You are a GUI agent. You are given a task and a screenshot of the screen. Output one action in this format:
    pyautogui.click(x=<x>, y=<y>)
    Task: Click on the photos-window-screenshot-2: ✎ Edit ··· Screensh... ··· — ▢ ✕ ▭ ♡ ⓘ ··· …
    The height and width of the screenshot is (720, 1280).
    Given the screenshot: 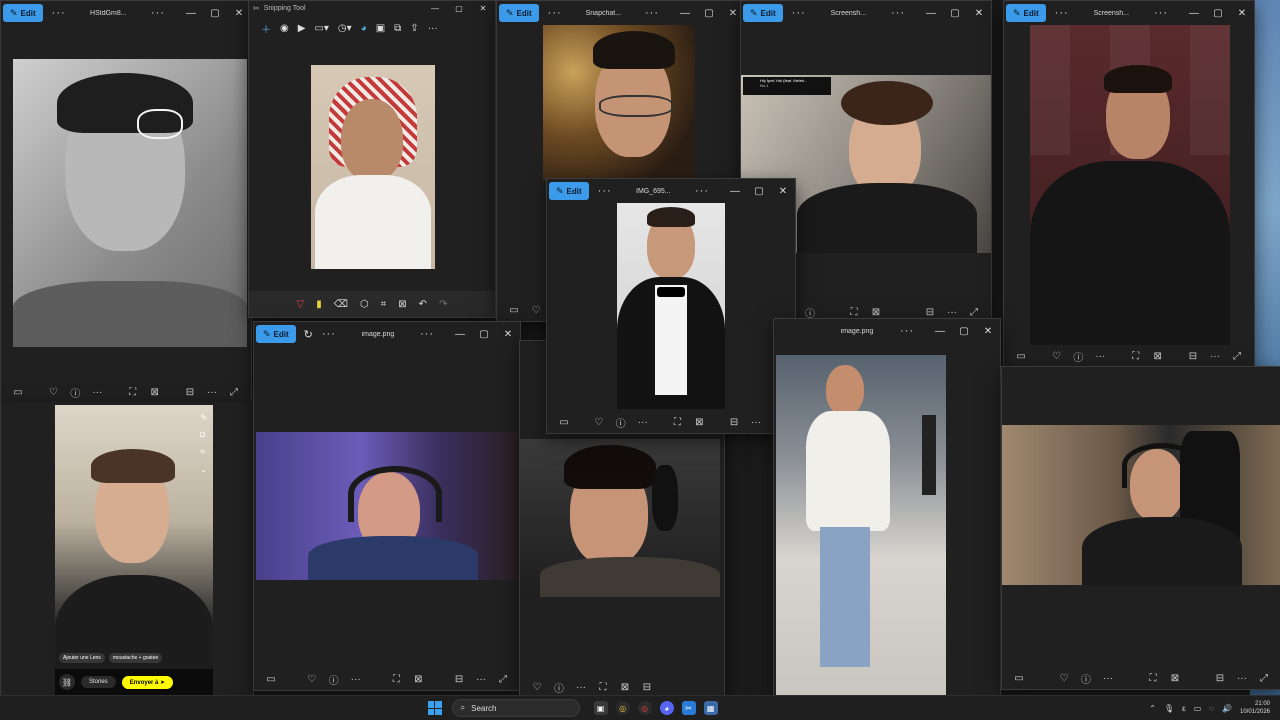 What is the action you would take?
    pyautogui.click(x=1129, y=184)
    